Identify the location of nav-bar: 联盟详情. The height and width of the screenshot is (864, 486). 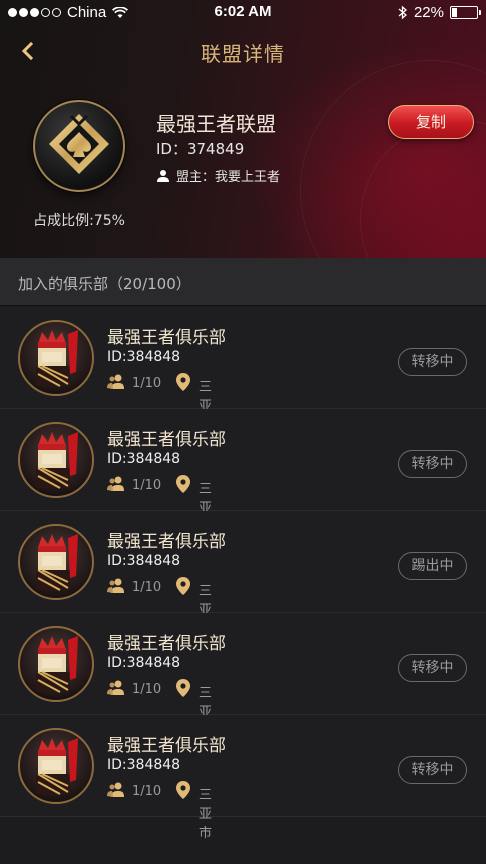
(243, 52).